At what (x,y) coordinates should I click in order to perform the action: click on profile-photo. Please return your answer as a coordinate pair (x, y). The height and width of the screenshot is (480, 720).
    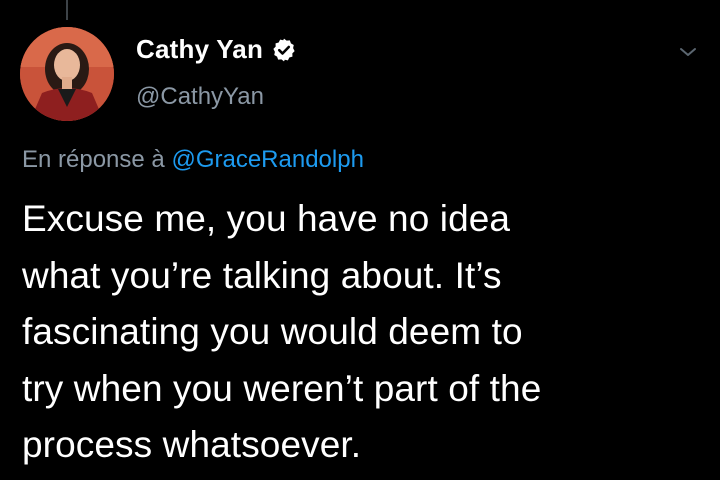
    Looking at the image, I should click on (67, 74).